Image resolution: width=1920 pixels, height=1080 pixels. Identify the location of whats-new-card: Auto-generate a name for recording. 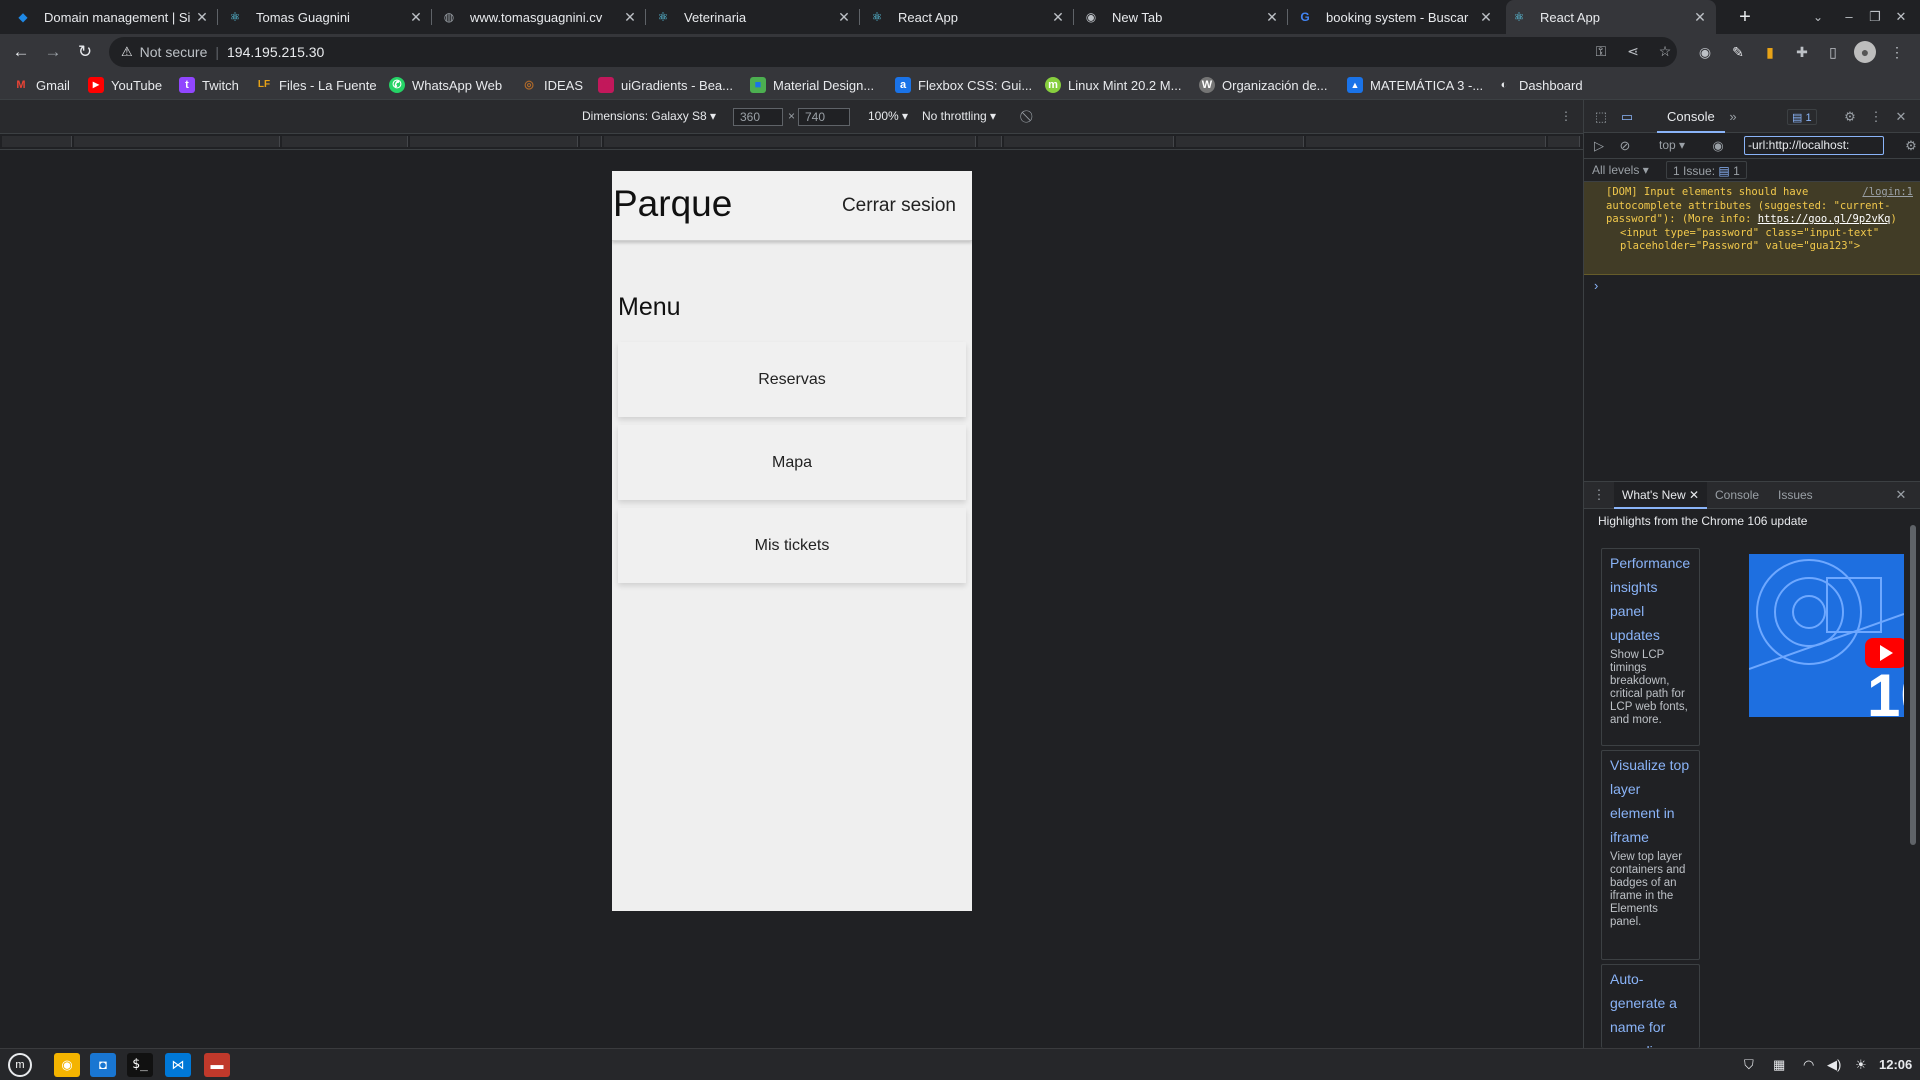
(1650, 1006).